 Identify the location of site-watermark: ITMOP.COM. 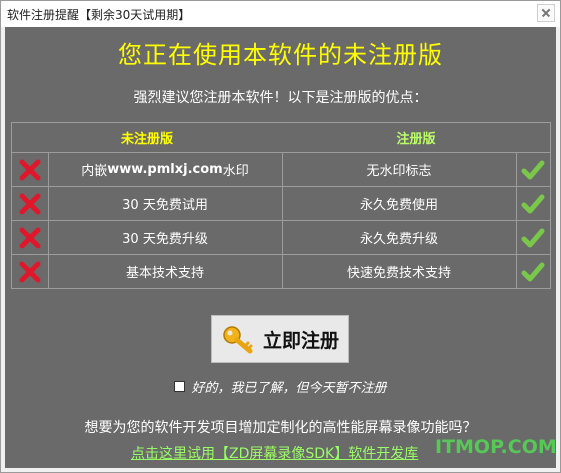
(496, 447).